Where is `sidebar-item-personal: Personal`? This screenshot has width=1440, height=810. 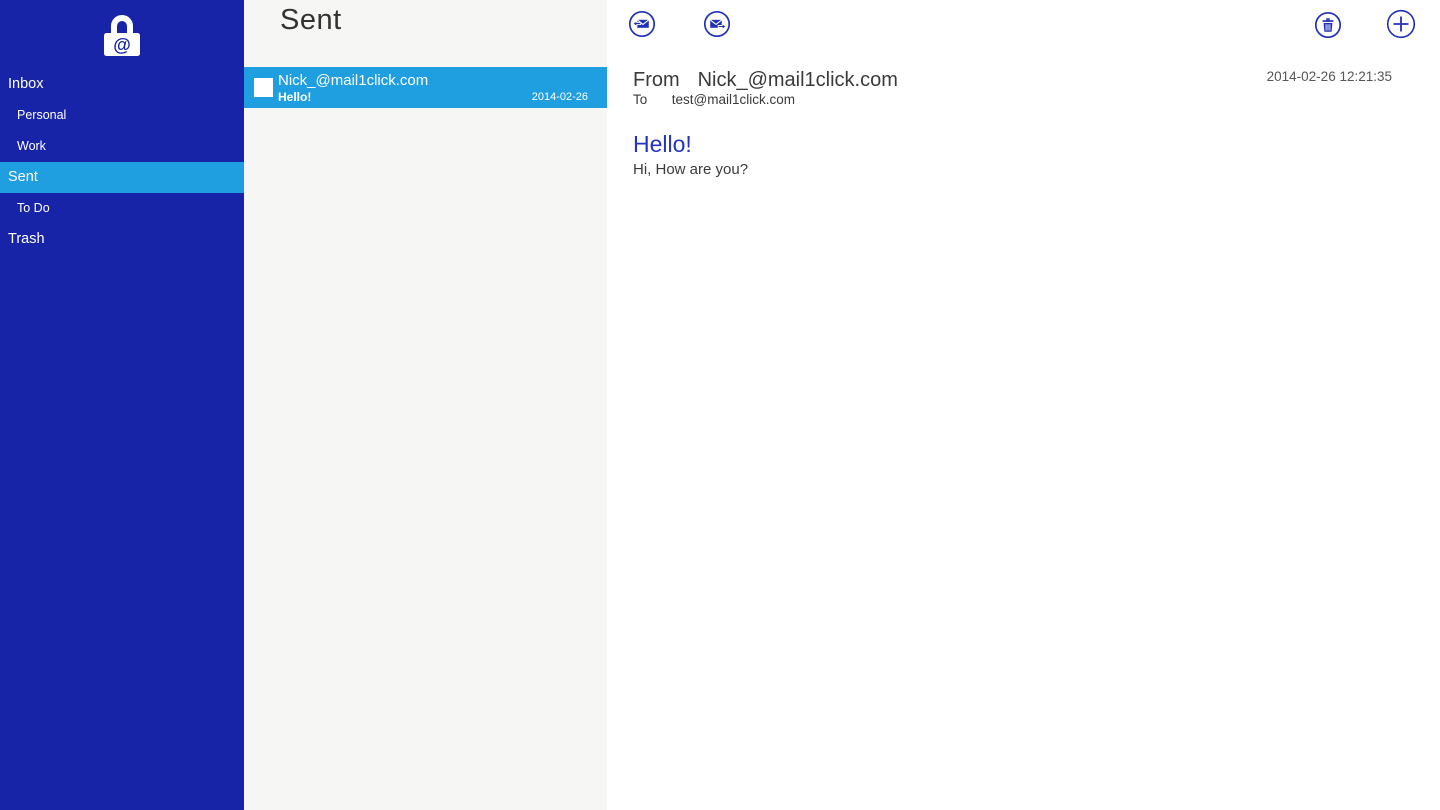
sidebar-item-personal: Personal is located at coordinates (122, 115).